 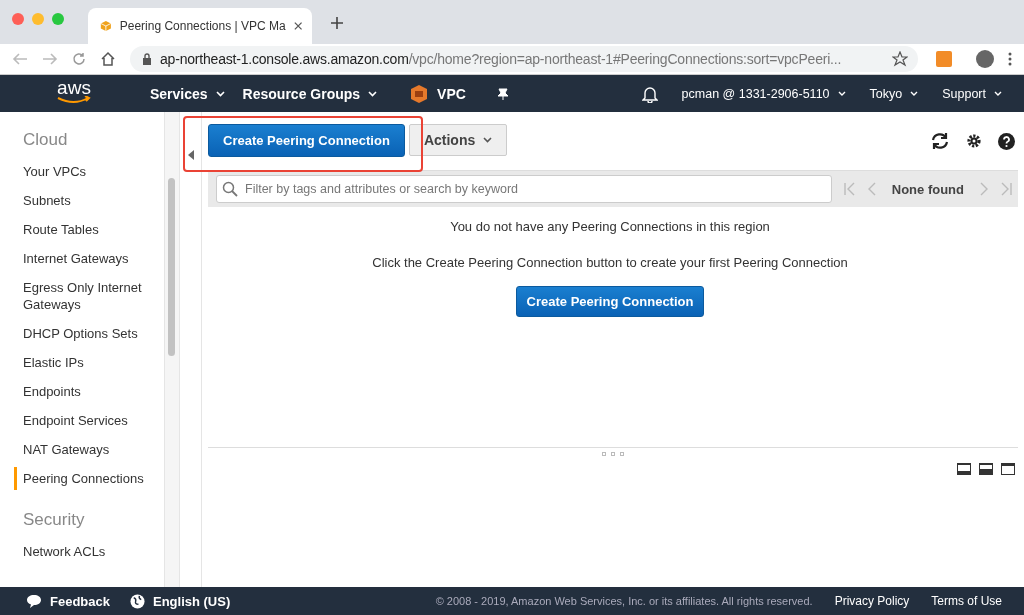 What do you see at coordinates (1010, 59) in the screenshot?
I see `menu-icon` at bounding box center [1010, 59].